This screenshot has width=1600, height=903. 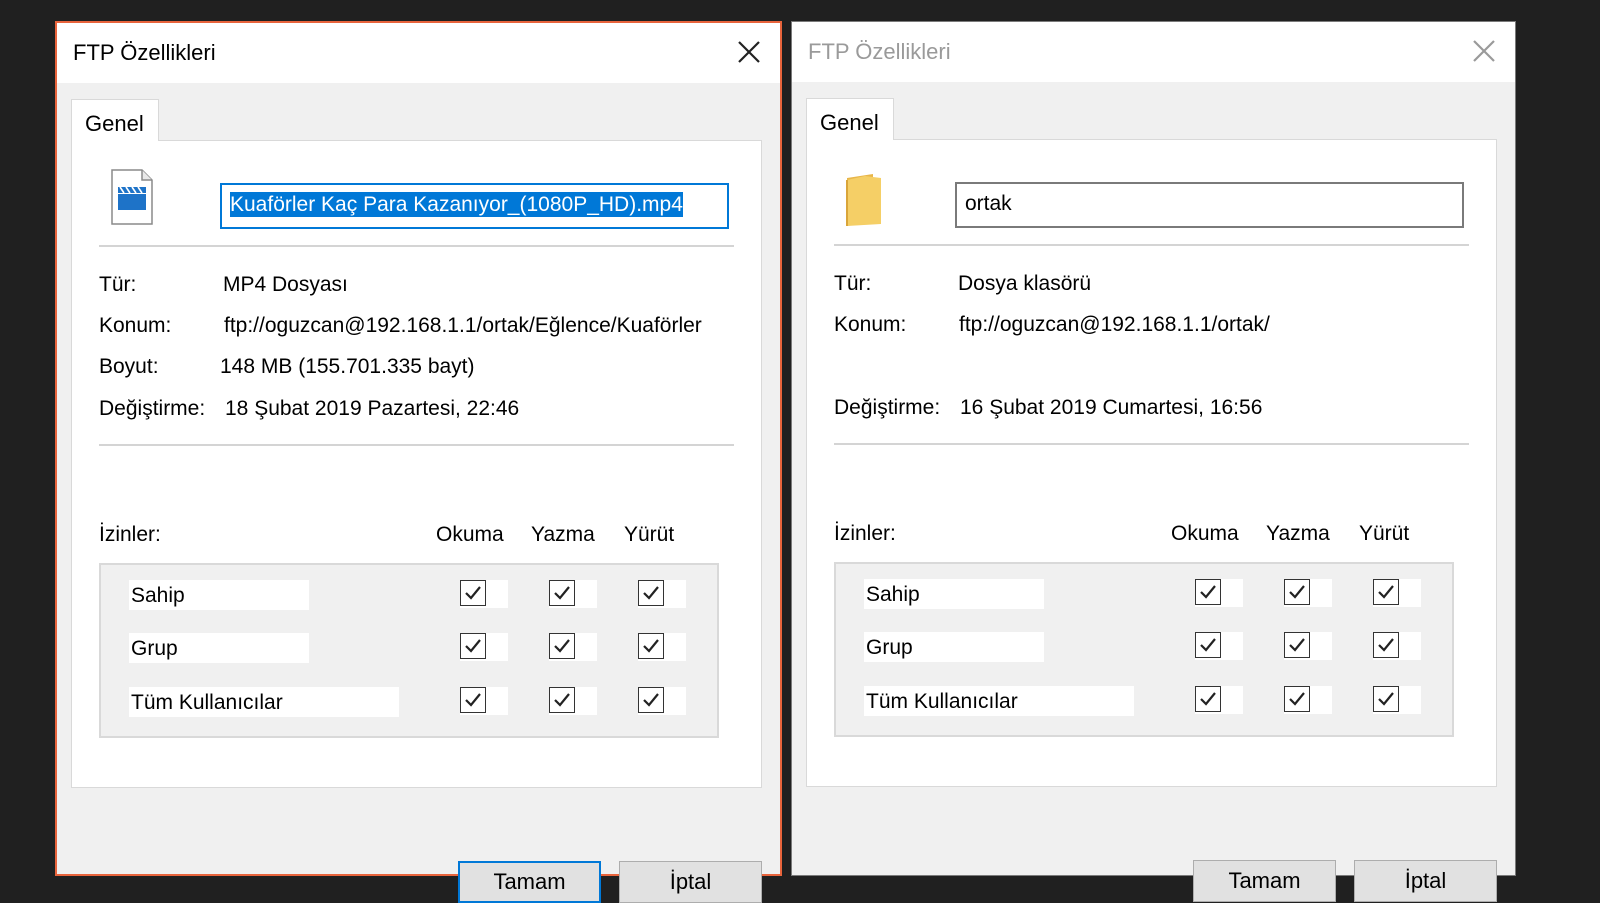 I want to click on size-value: 148 MB (155.701.335 bayt), so click(x=347, y=366).